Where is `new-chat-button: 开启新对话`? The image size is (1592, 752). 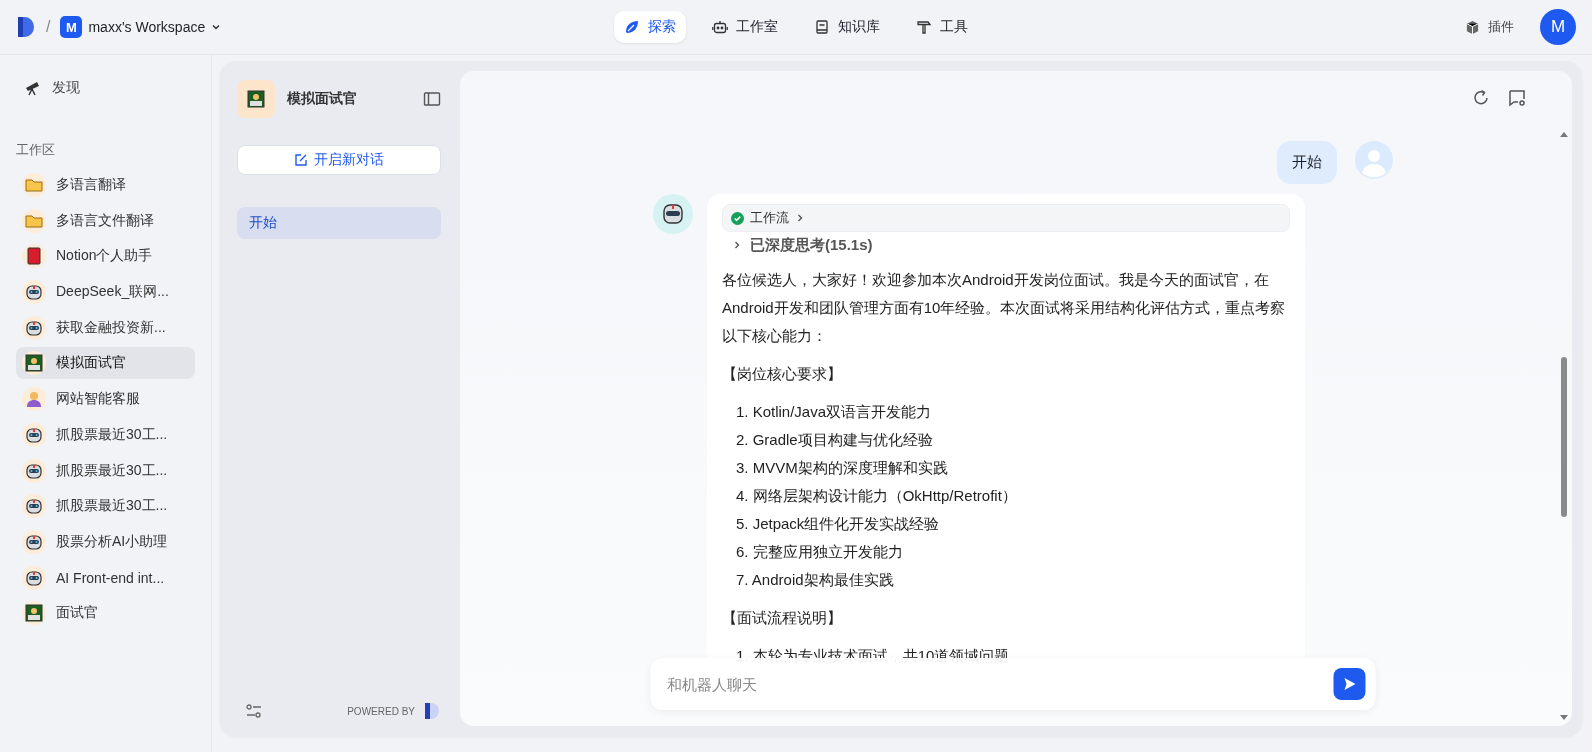 new-chat-button: 开启新对话 is located at coordinates (339, 160).